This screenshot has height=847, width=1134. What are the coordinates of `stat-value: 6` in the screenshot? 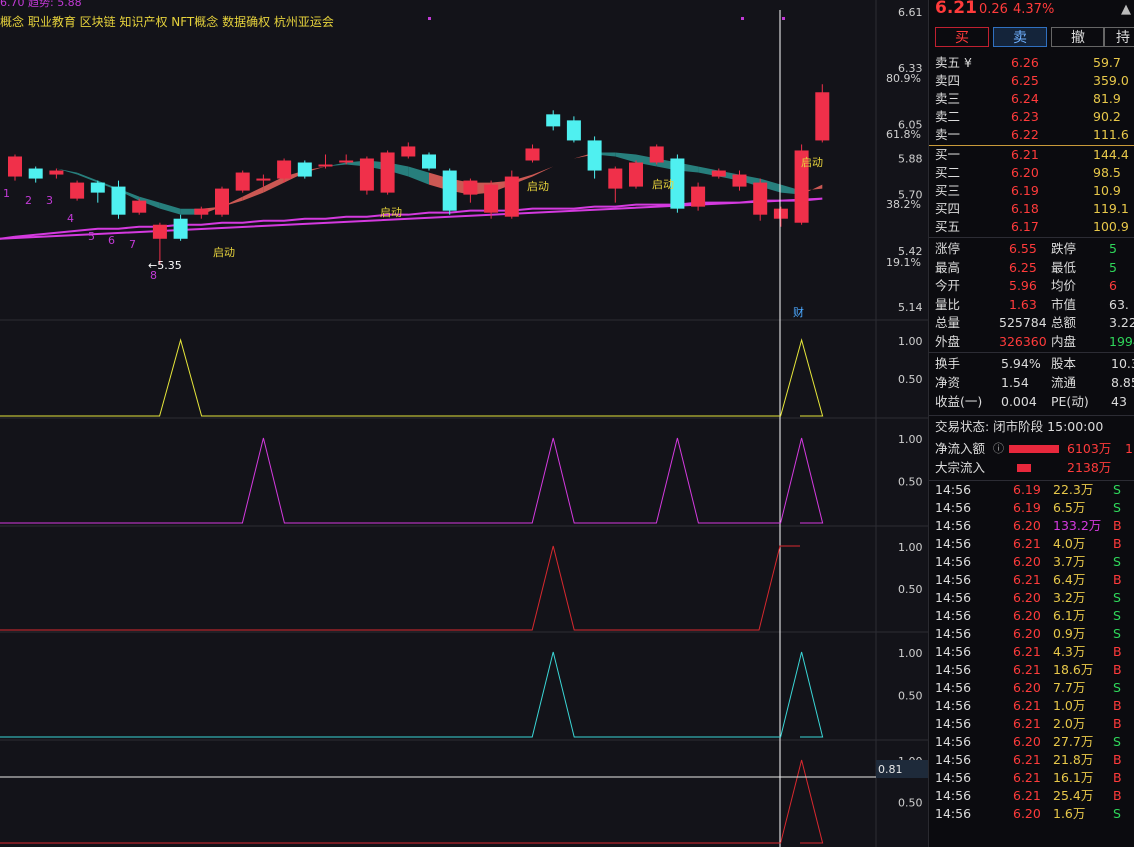 It's located at (1113, 285).